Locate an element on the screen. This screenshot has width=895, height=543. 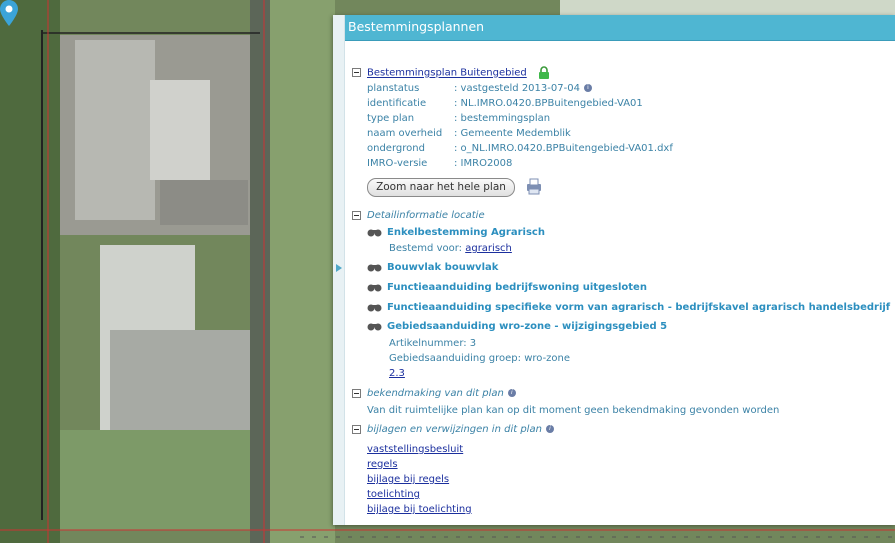
bijlage-link: regels is located at coordinates (382, 464).